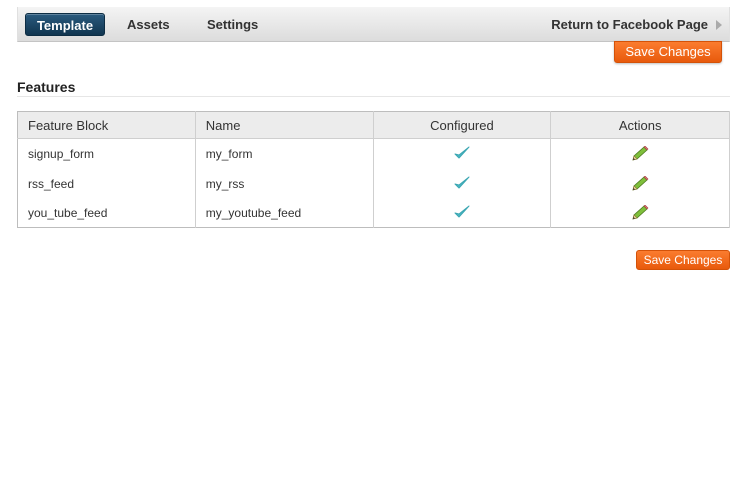 The height and width of the screenshot is (477, 750). I want to click on feature-block-cell: signup_form, so click(106, 153).